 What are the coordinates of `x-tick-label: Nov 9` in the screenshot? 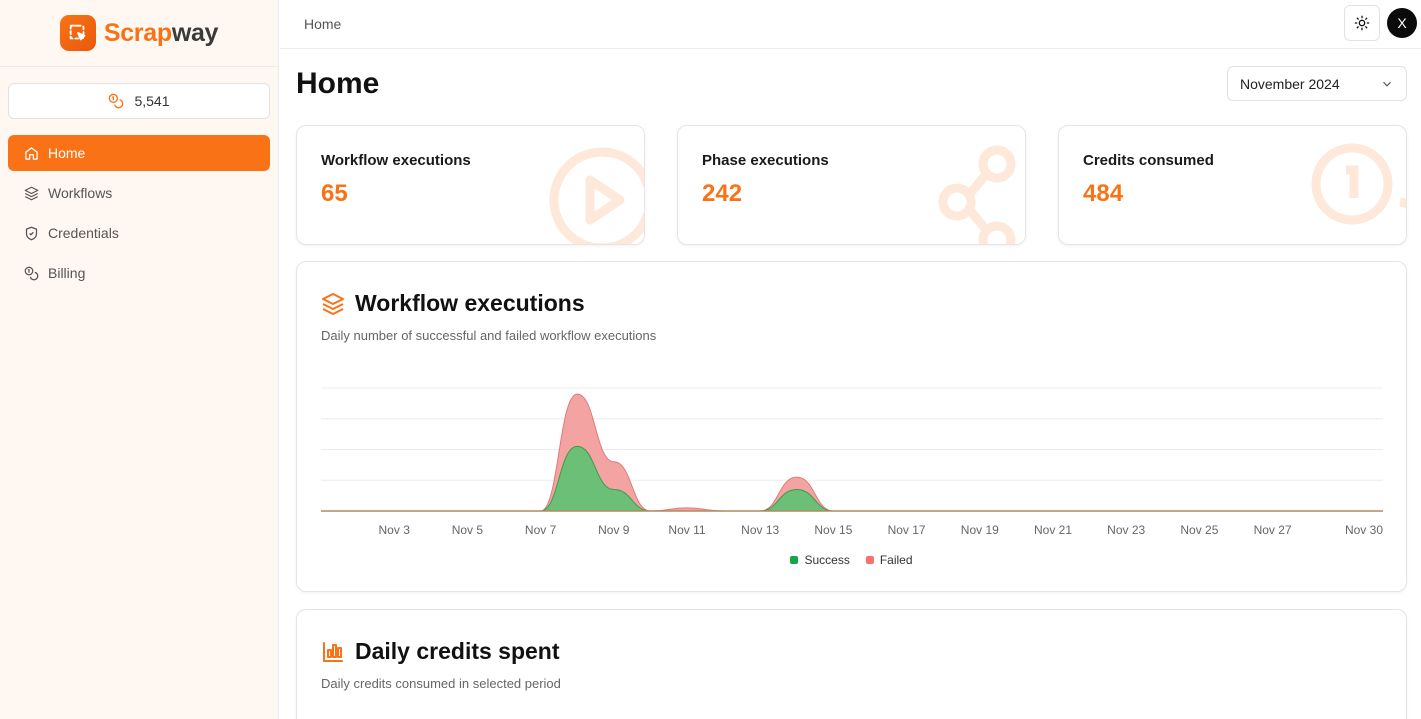 It's located at (614, 530).